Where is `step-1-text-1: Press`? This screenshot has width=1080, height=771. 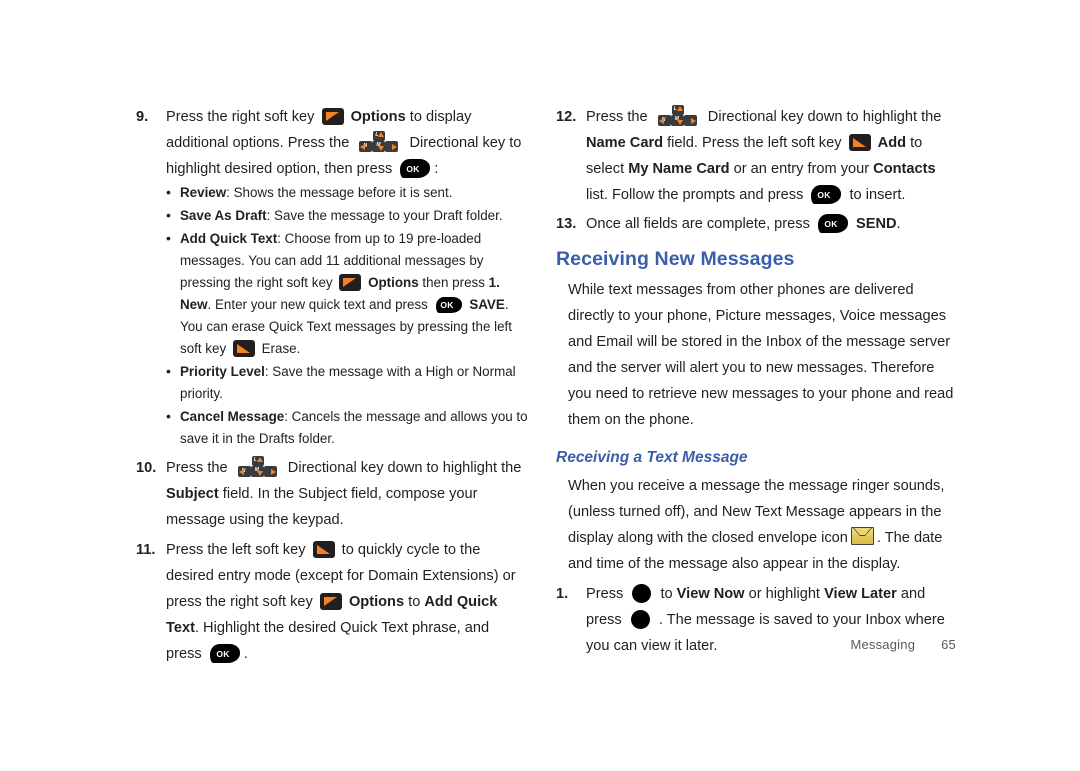
step-1-text-1: Press is located at coordinates (605, 594).